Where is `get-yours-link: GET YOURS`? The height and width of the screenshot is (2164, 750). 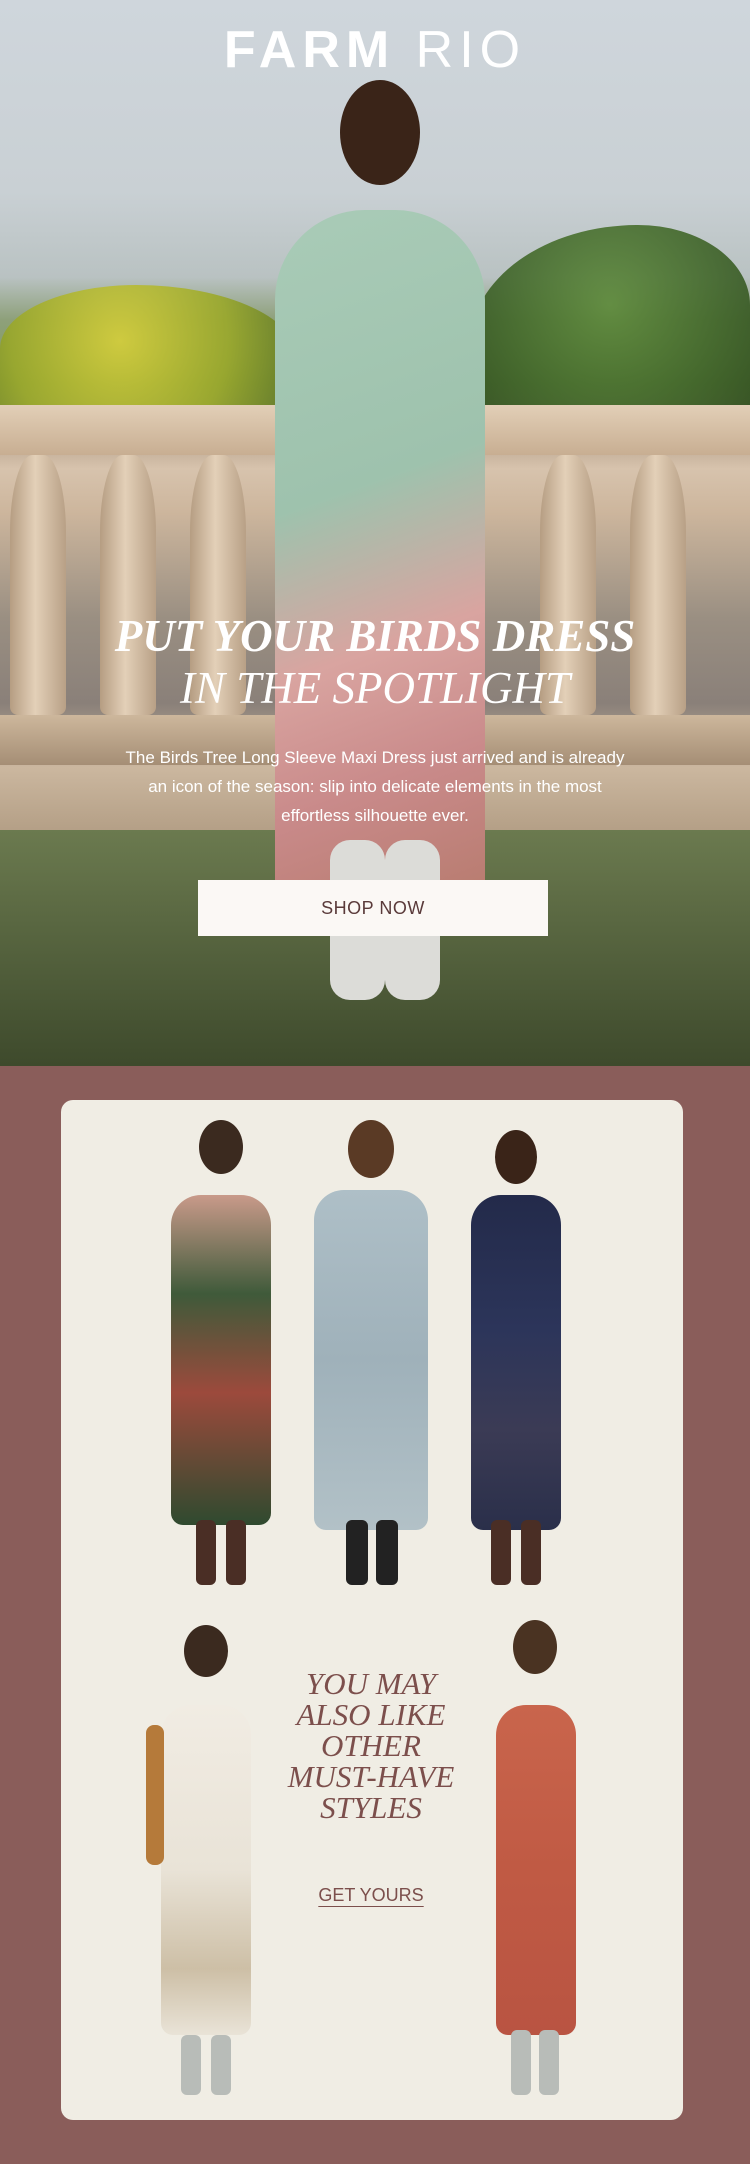 get-yours-link: GET YOURS is located at coordinates (371, 1895).